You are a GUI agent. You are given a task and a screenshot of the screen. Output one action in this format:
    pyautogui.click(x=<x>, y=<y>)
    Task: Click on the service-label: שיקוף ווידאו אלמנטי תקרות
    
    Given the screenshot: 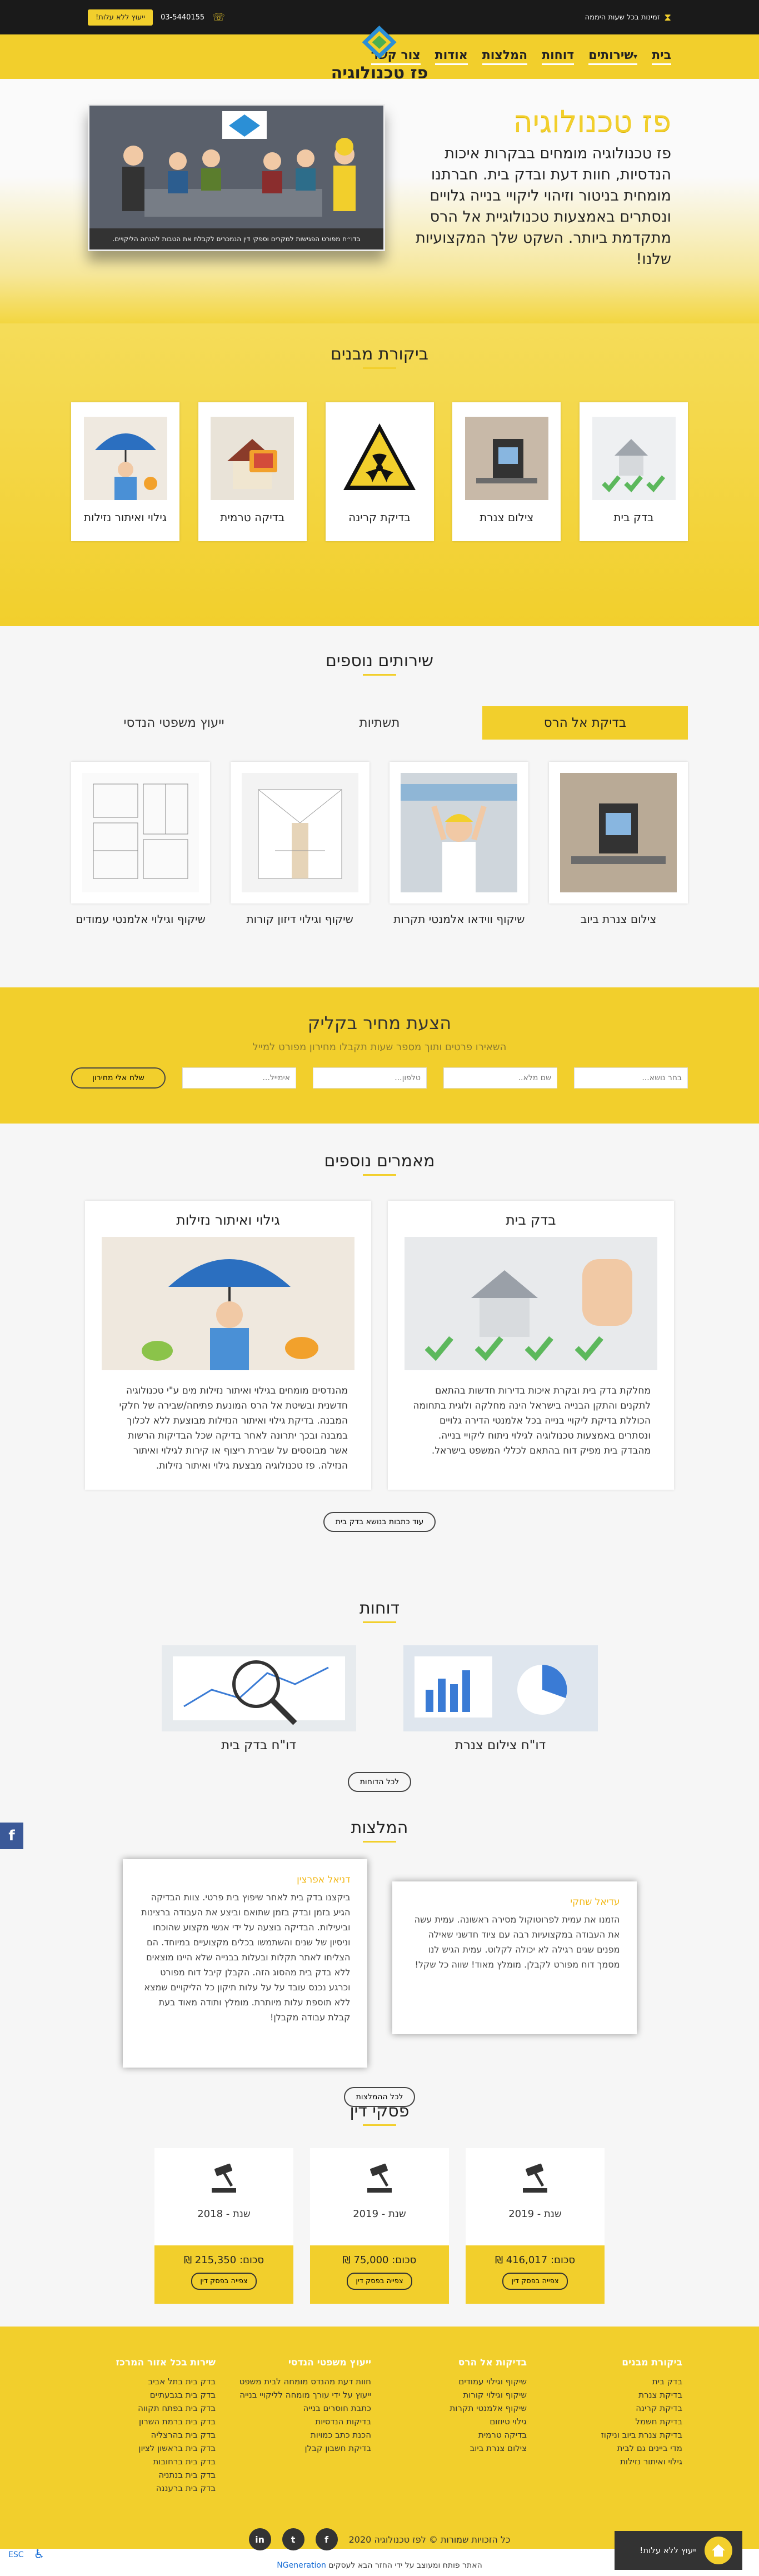 What is the action you would take?
    pyautogui.click(x=459, y=919)
    